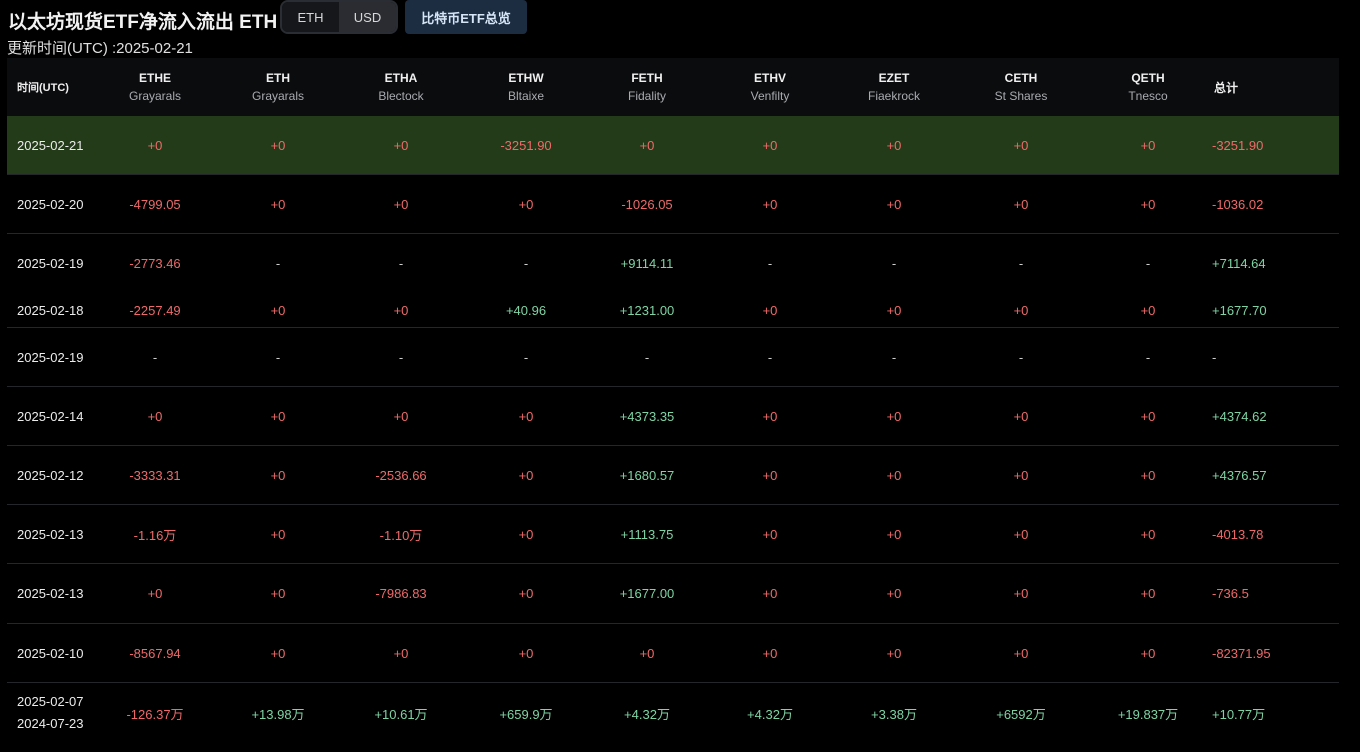 This screenshot has height=752, width=1360. What do you see at coordinates (1239, 714) in the screenshot?
I see `cumulative-total: +10.77万` at bounding box center [1239, 714].